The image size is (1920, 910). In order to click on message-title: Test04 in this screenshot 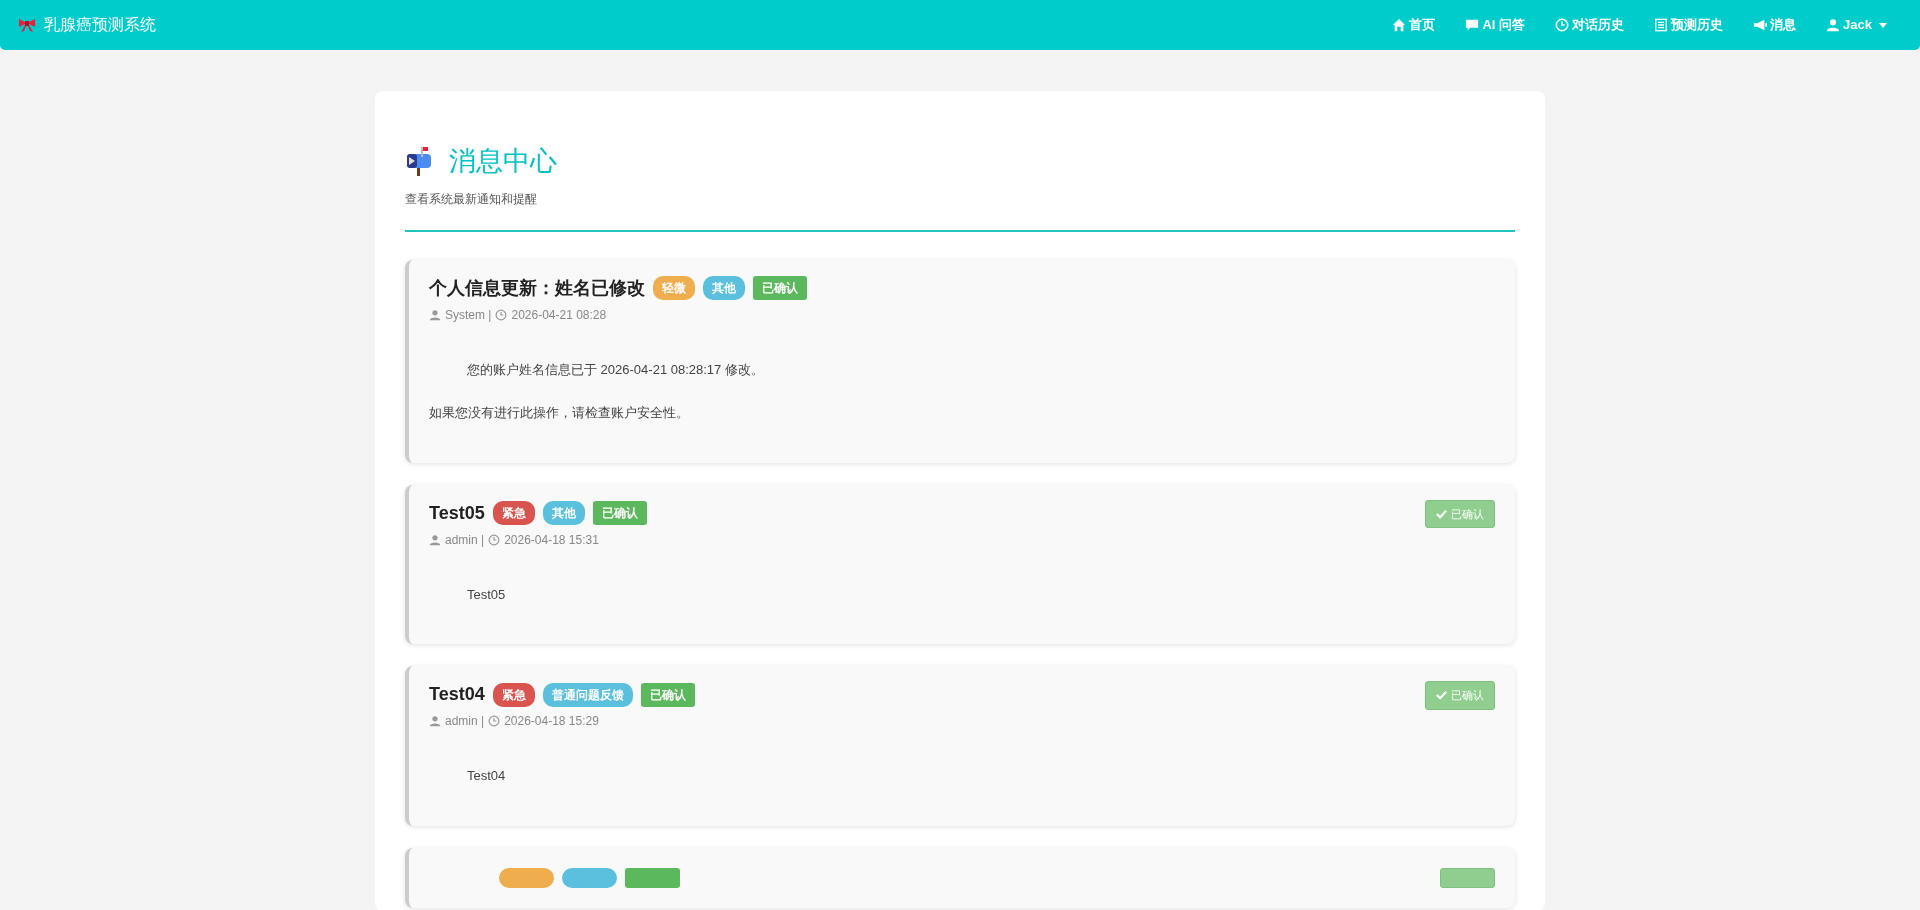, I will do `click(457, 694)`.